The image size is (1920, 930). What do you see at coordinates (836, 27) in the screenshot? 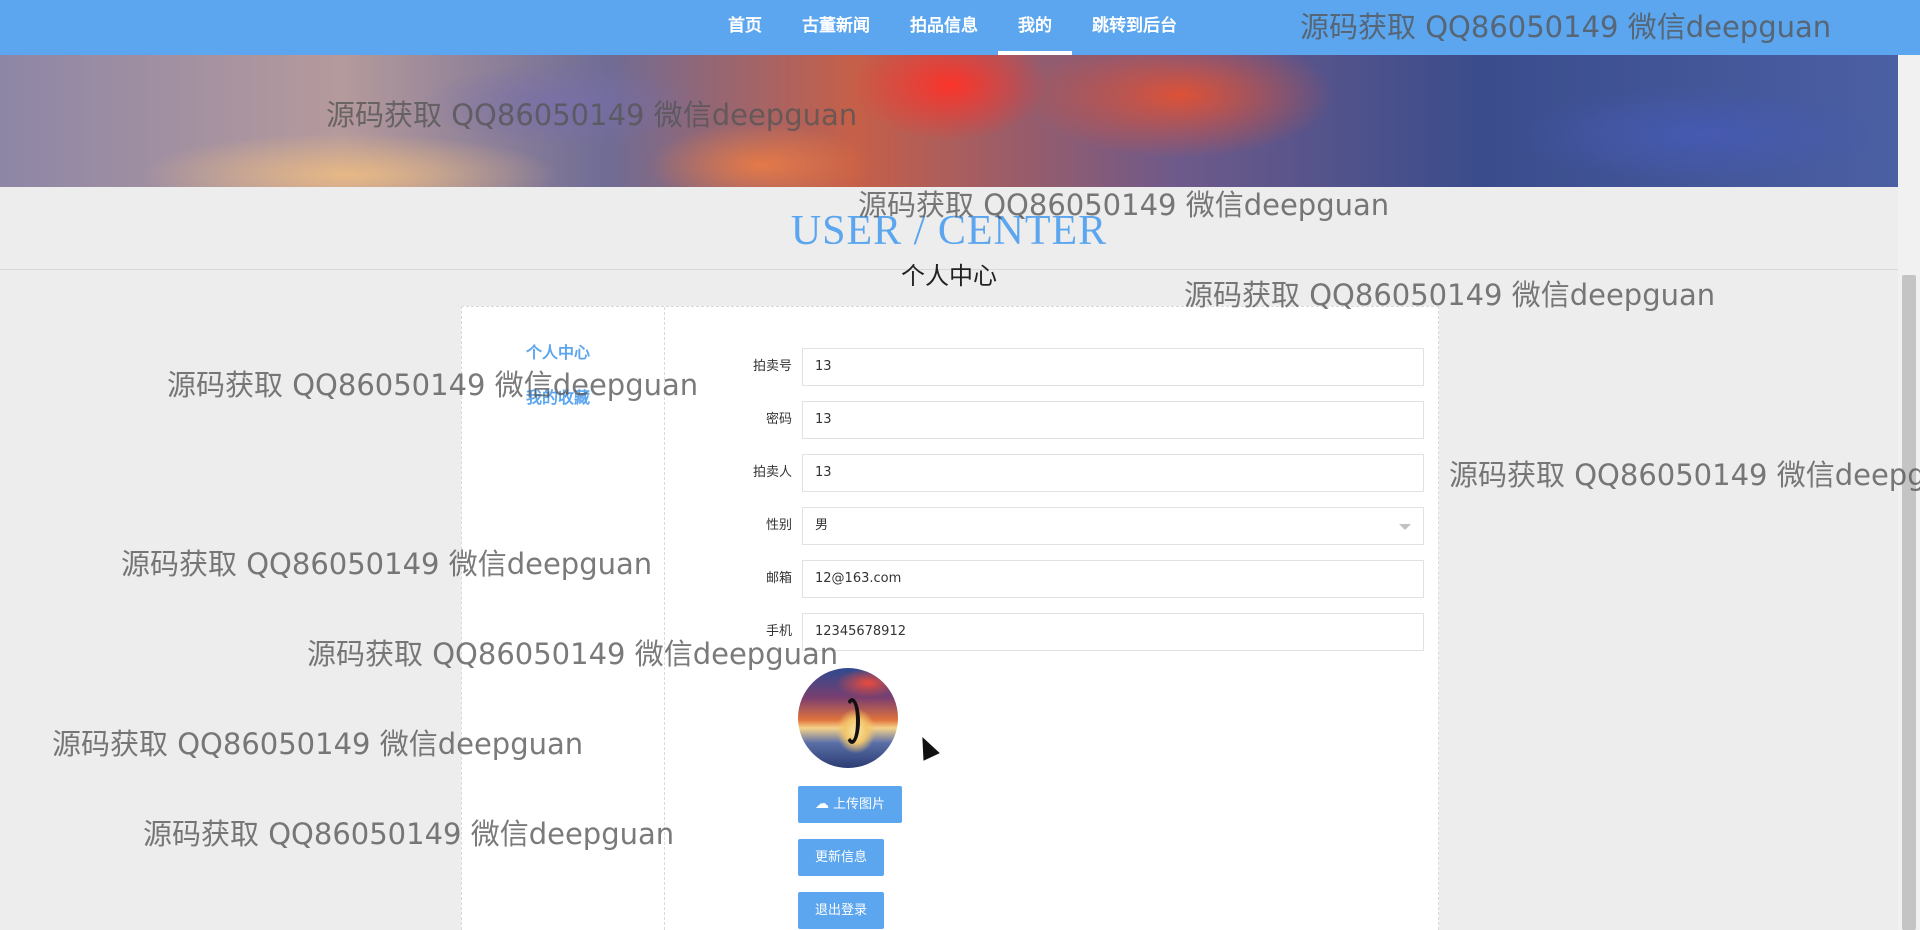
I see `nav-item-antique-news: 古董新闻` at bounding box center [836, 27].